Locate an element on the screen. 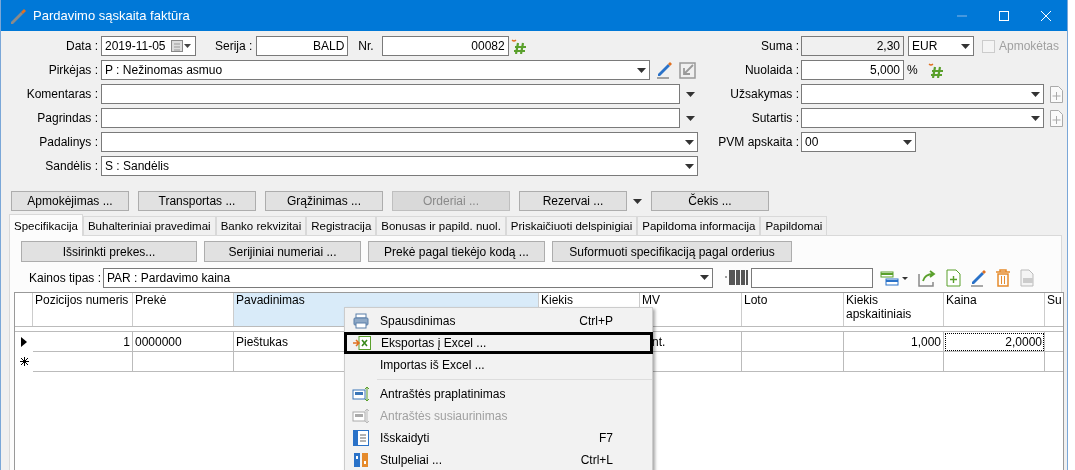 The width and height of the screenshot is (1075, 470). field-label: Pagrindas : is located at coordinates (67, 118).